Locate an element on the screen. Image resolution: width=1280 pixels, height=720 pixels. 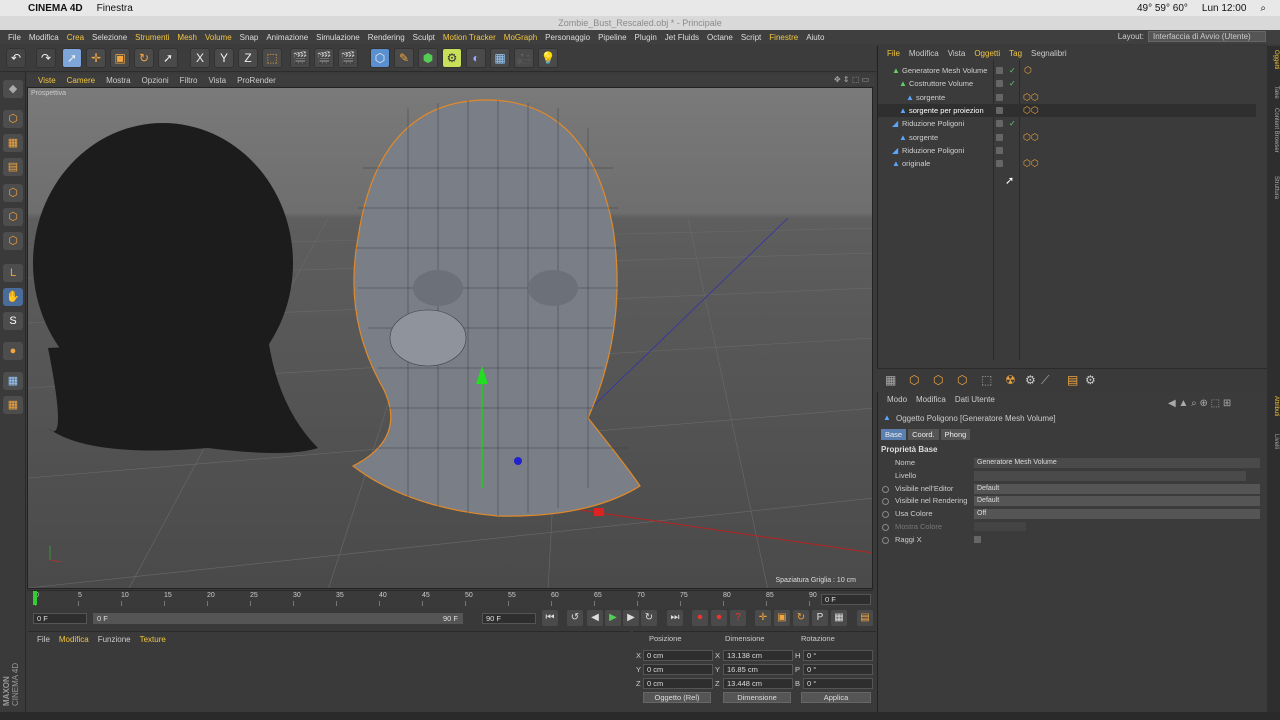
coord-dim-mode-button: Dimensione is located at coordinates (757, 697).